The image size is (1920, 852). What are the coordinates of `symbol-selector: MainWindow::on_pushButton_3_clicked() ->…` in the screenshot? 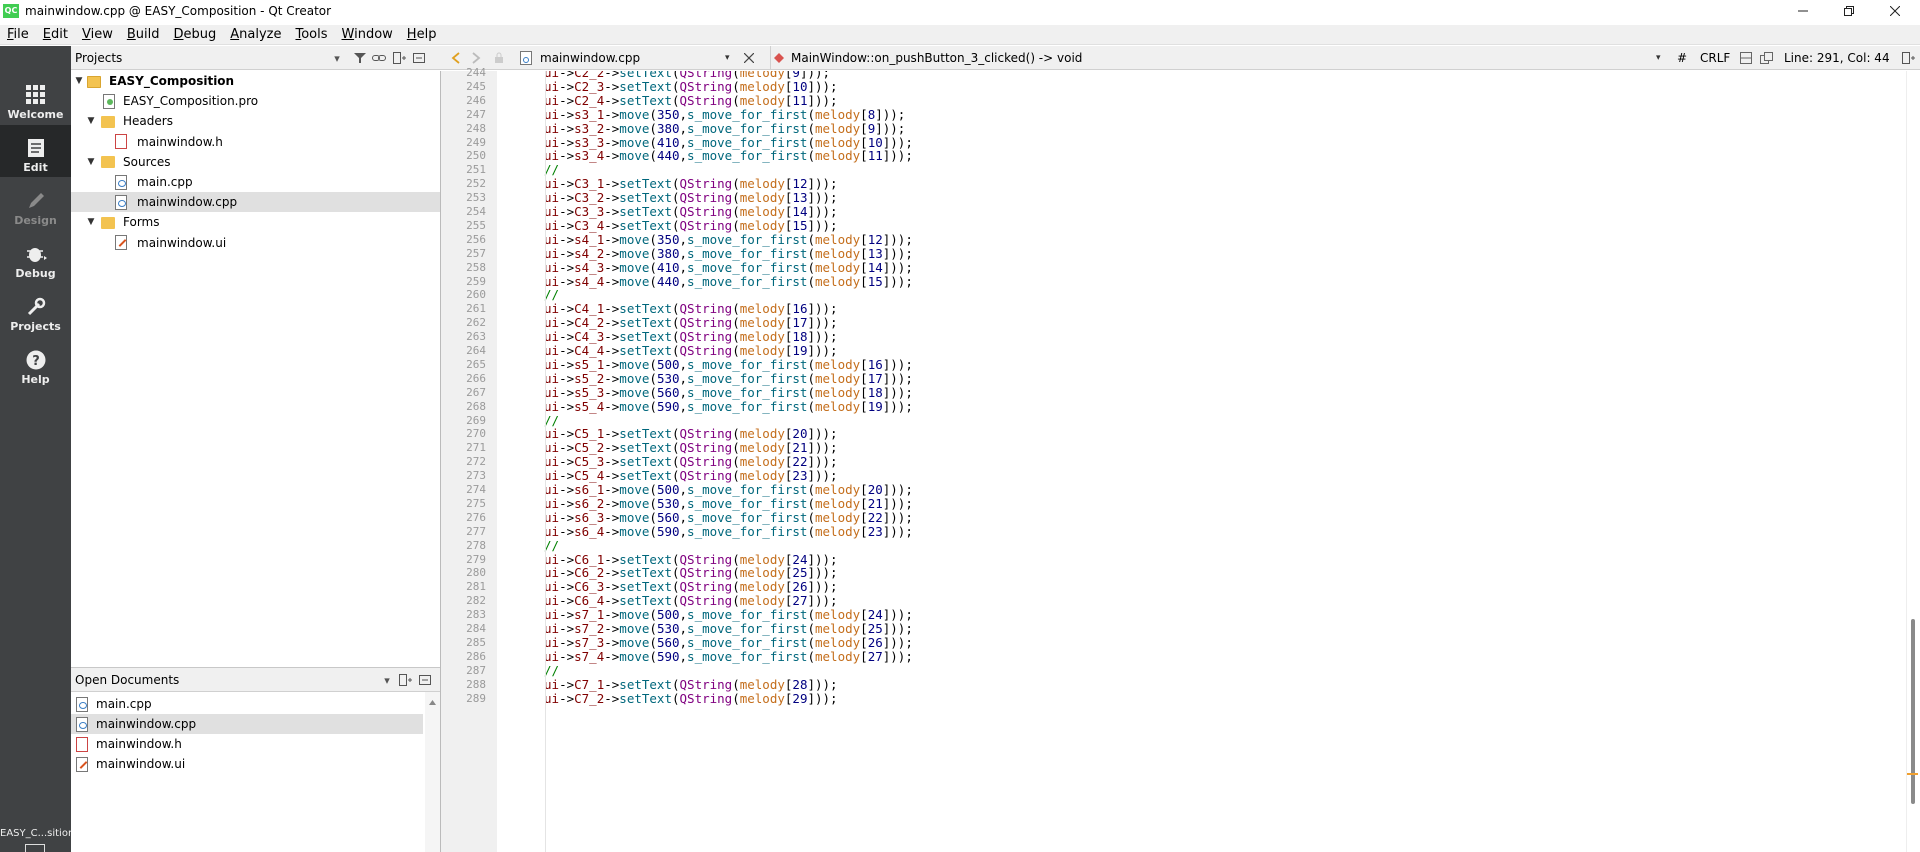 It's located at (926, 58).